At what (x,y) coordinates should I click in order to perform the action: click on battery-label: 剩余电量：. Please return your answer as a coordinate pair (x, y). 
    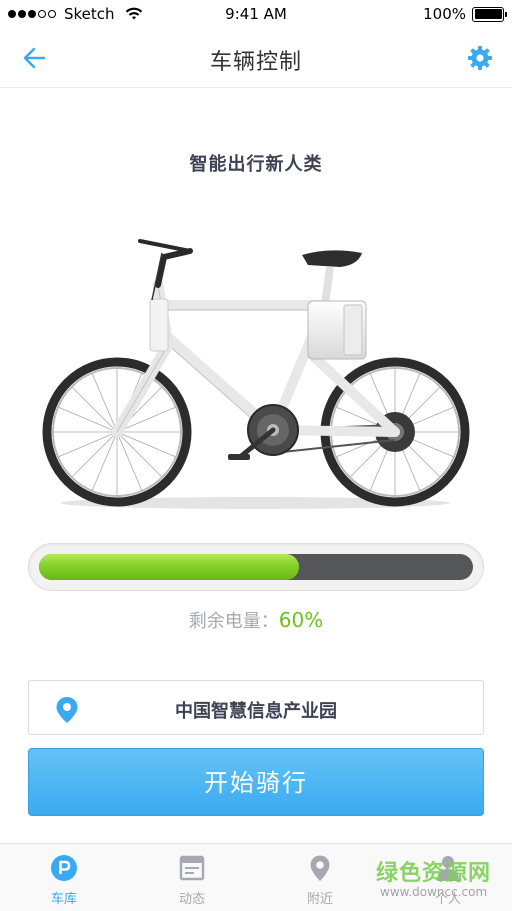
    Looking at the image, I should click on (233, 621).